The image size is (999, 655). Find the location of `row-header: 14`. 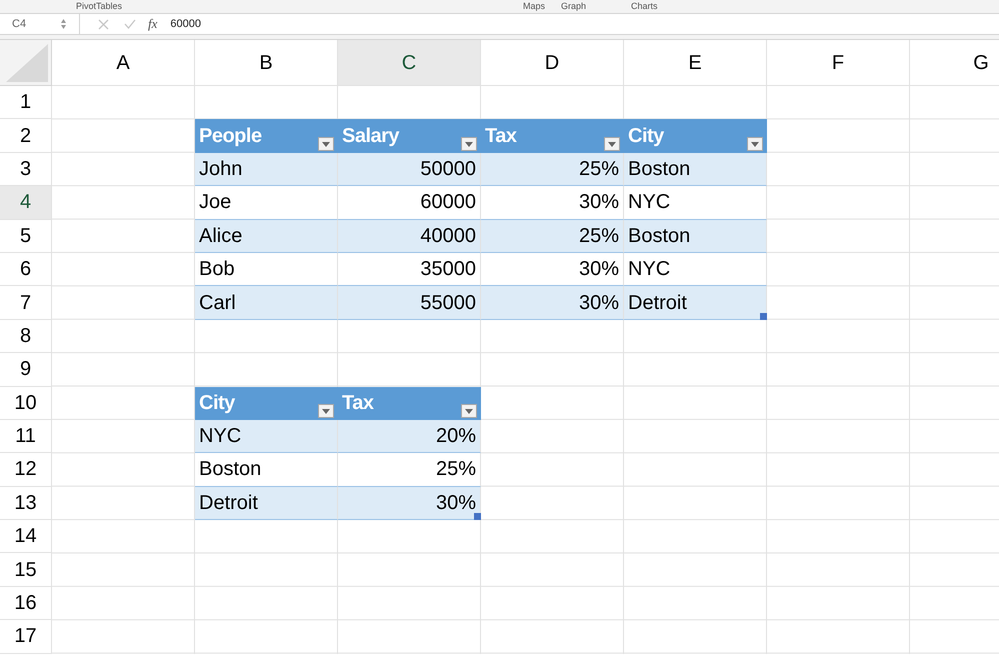

row-header: 14 is located at coordinates (26, 537).